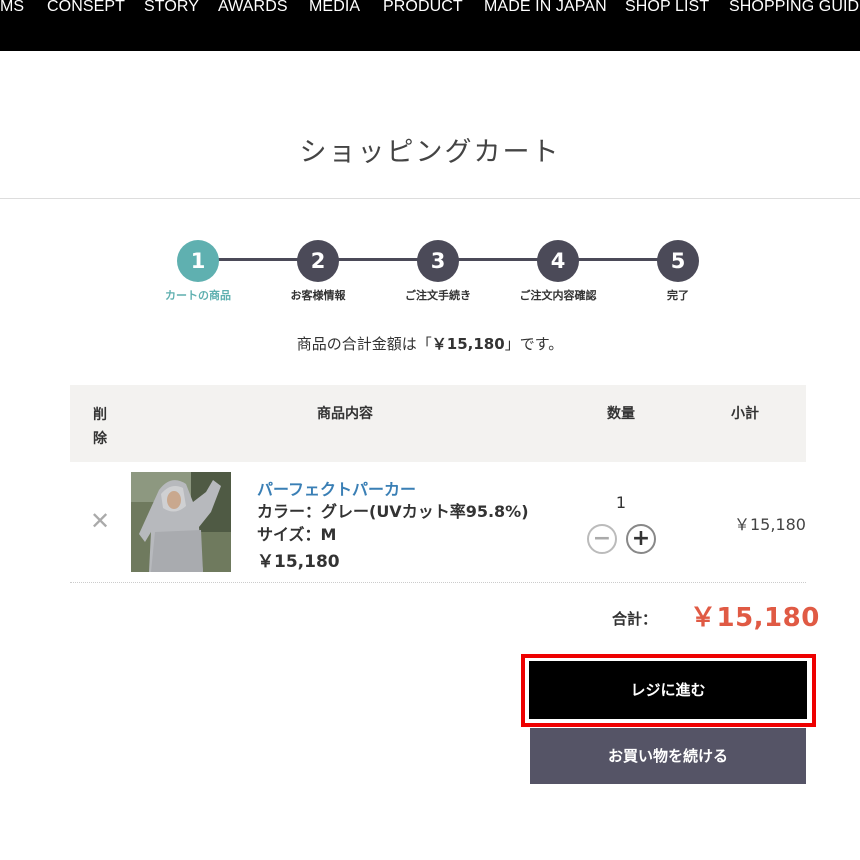  What do you see at coordinates (430, 152) in the screenshot?
I see `page-title: ショッピングカート` at bounding box center [430, 152].